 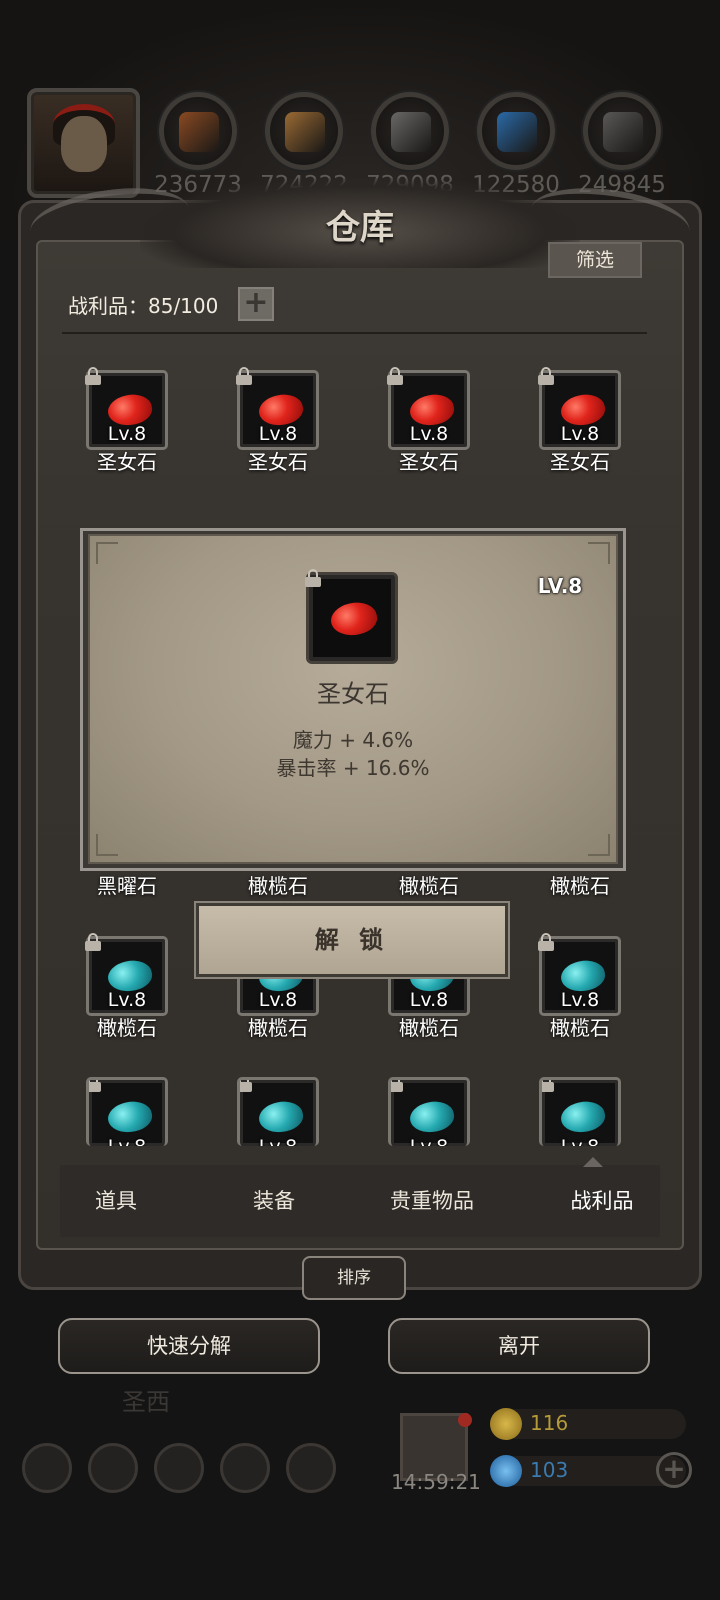 What do you see at coordinates (549, 1423) in the screenshot?
I see `gold-amount: 116` at bounding box center [549, 1423].